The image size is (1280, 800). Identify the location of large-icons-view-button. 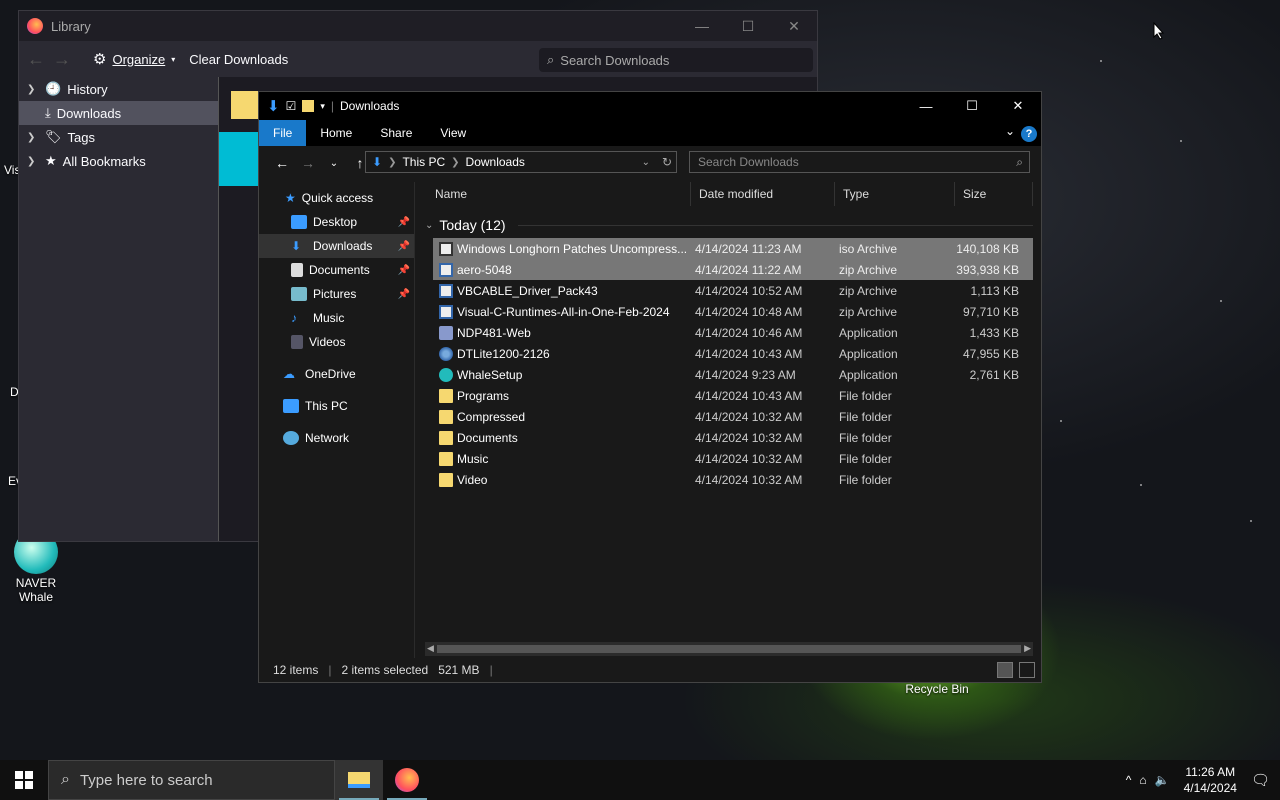
(1027, 670).